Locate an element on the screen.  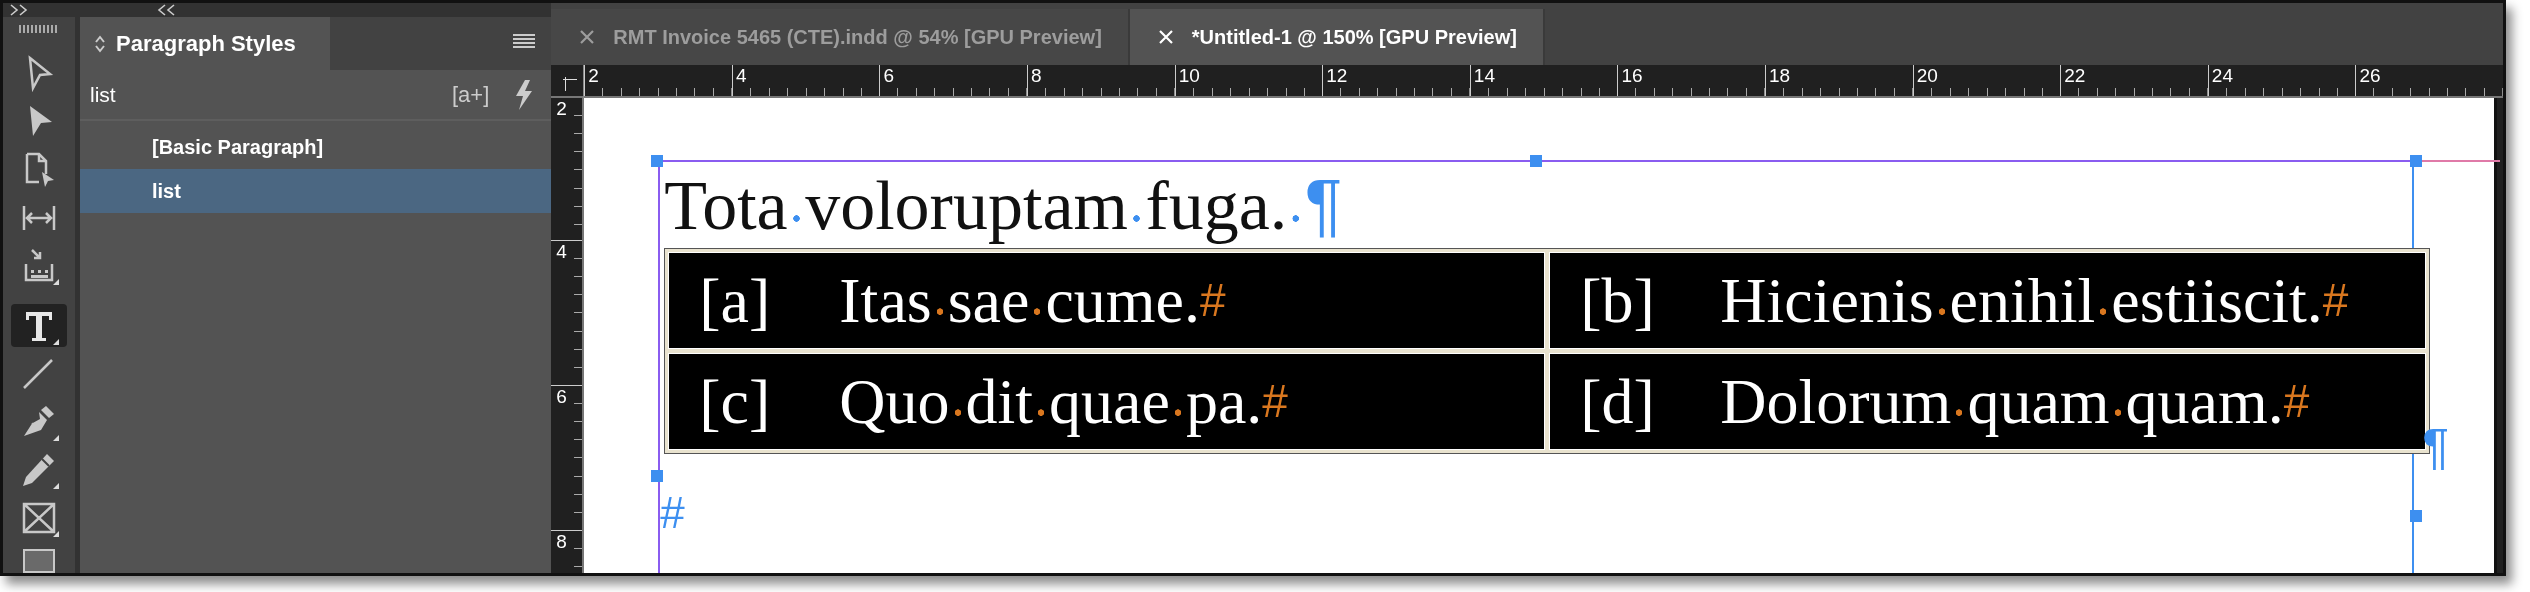
ruler-number: 16 is located at coordinates (1632, 75).